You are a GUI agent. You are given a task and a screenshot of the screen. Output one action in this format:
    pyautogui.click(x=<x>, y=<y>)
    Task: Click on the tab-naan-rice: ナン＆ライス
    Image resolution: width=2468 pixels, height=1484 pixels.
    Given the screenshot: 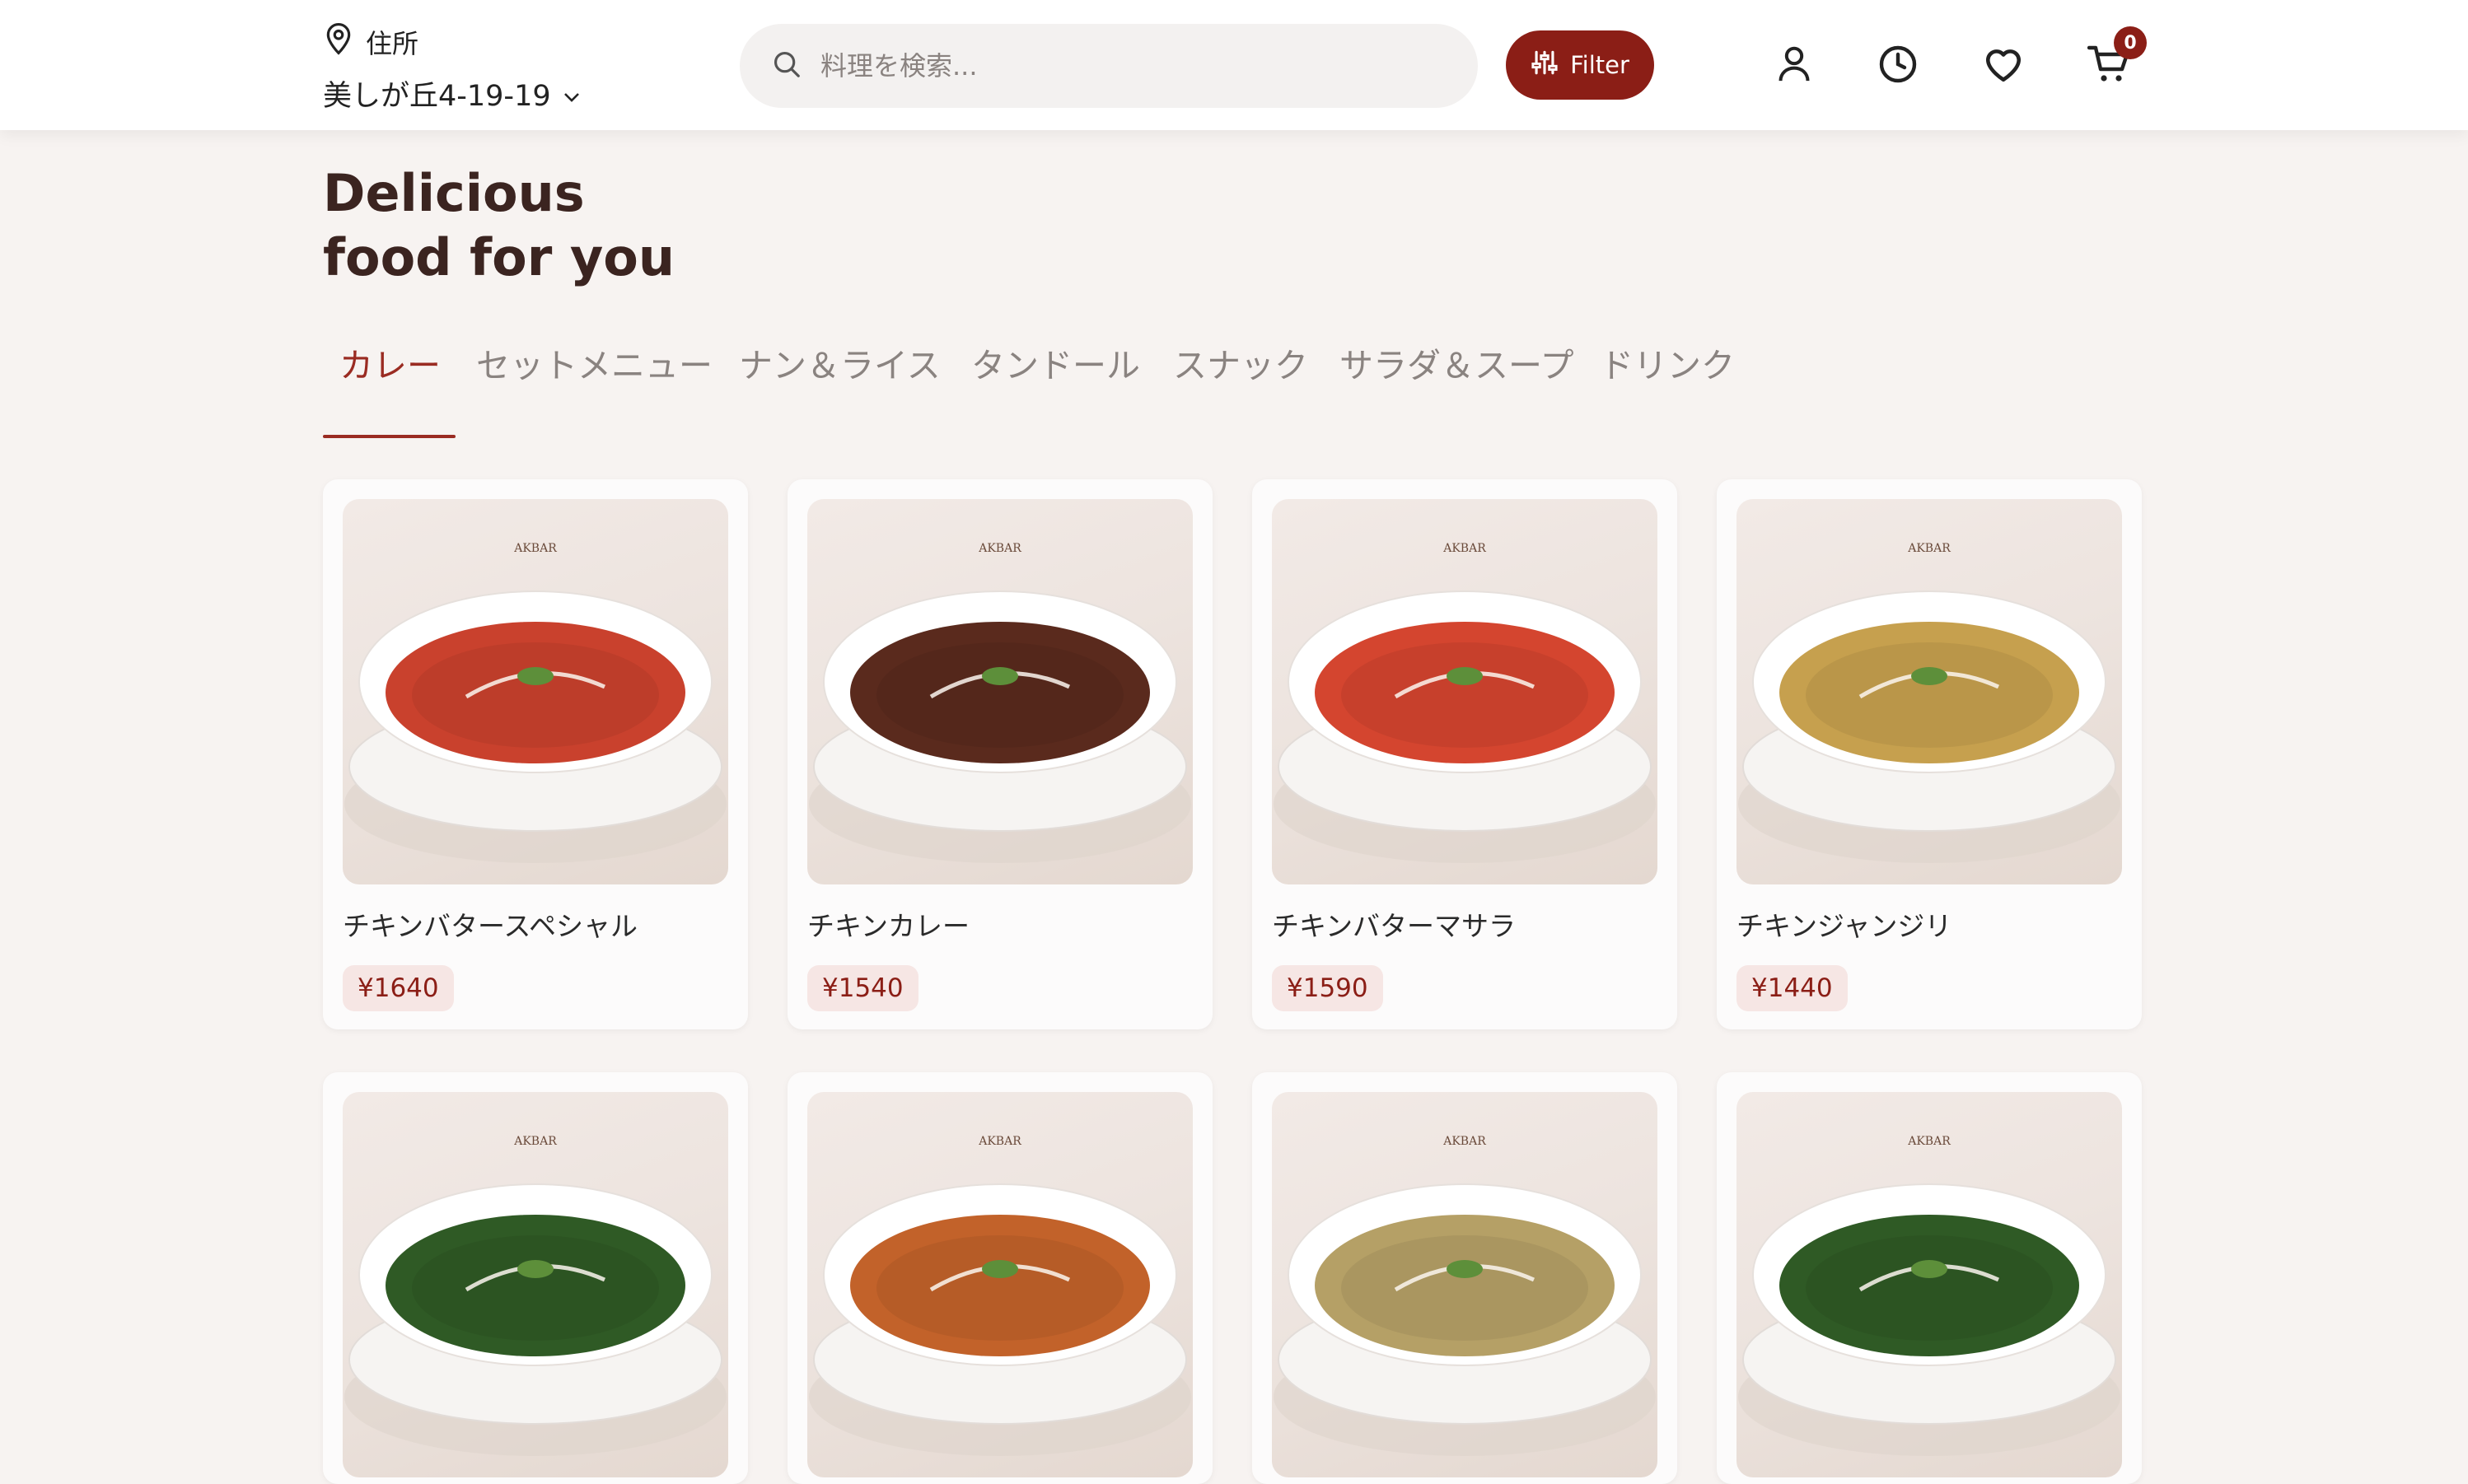 What is the action you would take?
    pyautogui.click(x=840, y=362)
    